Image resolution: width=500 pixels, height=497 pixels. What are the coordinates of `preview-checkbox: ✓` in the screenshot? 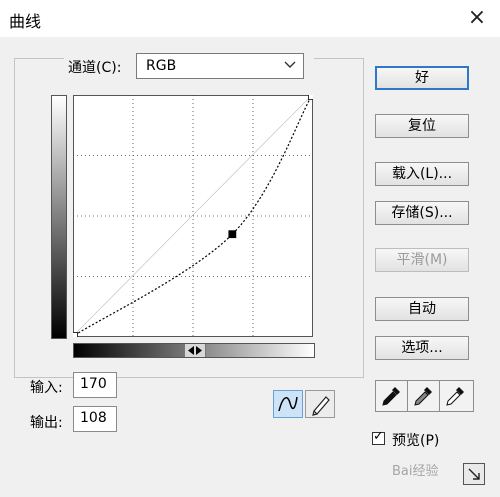 It's located at (378, 437).